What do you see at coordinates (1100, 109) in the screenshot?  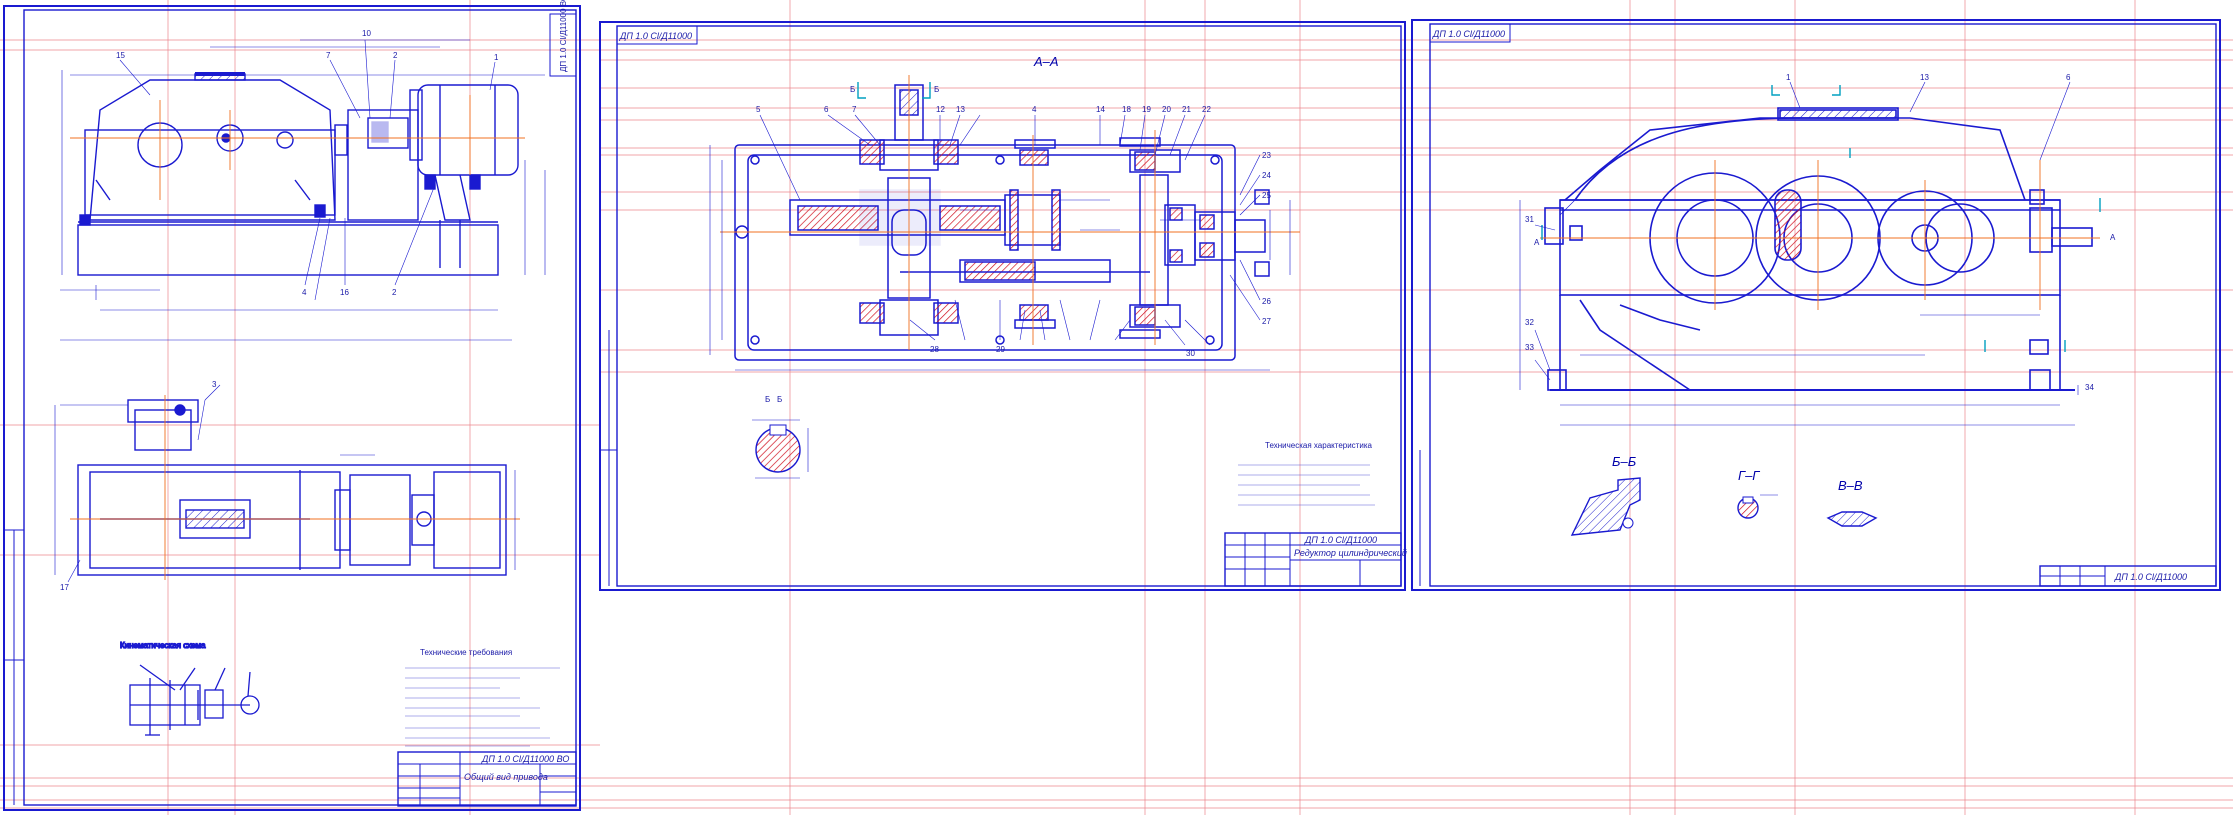 I see `callout-r-14: 14` at bounding box center [1100, 109].